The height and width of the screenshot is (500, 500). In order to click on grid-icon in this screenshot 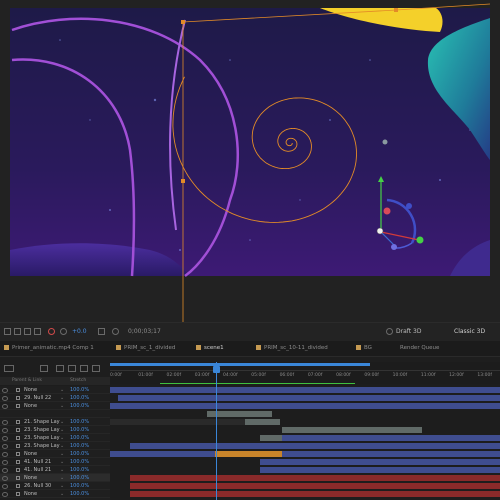, I will do `click(17, 331)`.